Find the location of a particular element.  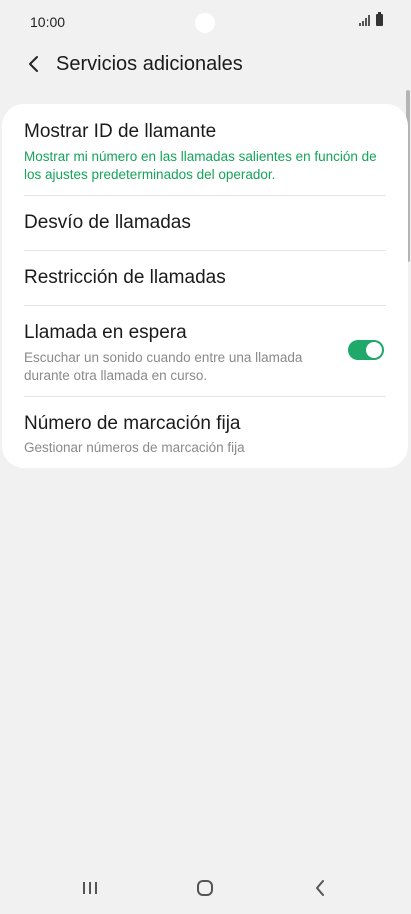

signal-icon is located at coordinates (364, 20).